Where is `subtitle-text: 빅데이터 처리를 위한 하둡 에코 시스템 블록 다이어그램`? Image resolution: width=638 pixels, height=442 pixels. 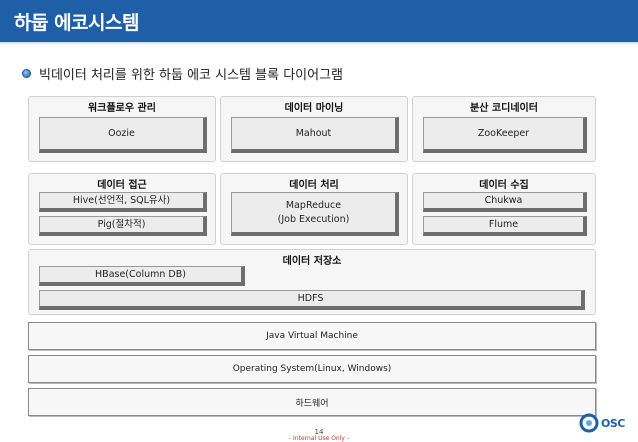
subtitle-text: 빅데이터 처리를 위한 하둡 에코 시스템 블록 다이어그램 is located at coordinates (191, 75).